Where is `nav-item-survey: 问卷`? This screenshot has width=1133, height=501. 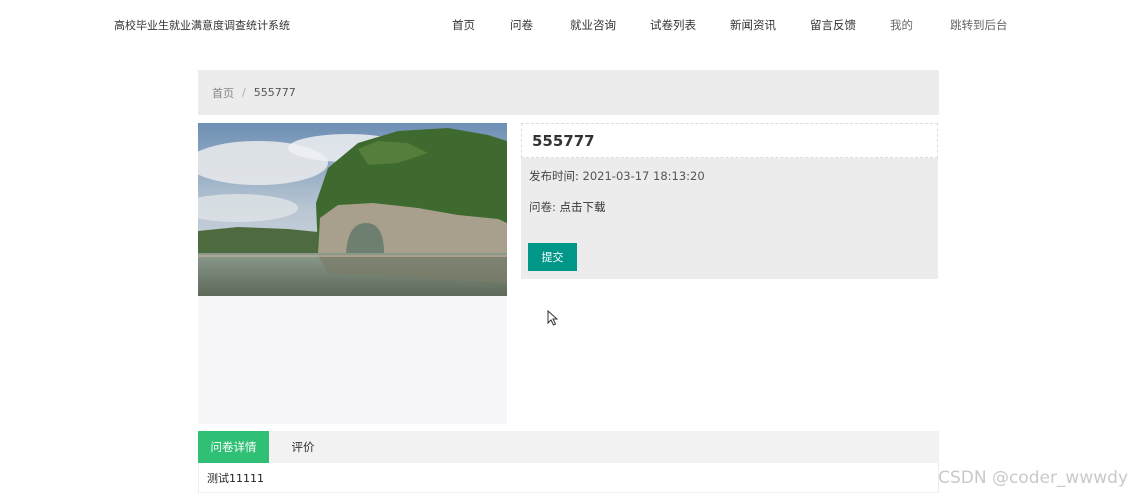 nav-item-survey: 问卷 is located at coordinates (521, 25).